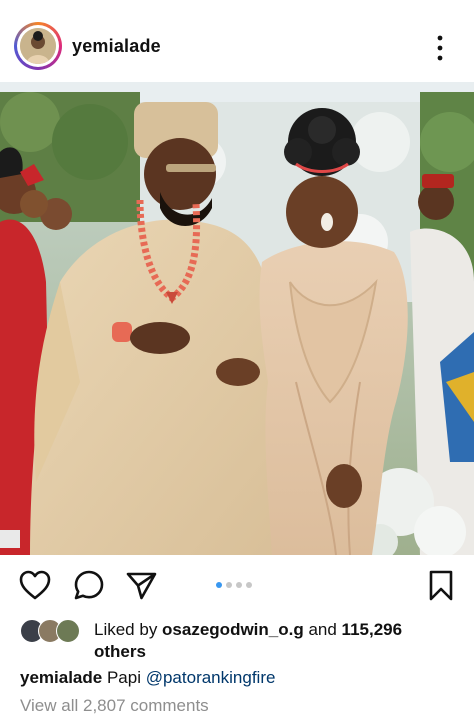 The width and height of the screenshot is (474, 723). I want to click on story-ring, so click(38, 46).